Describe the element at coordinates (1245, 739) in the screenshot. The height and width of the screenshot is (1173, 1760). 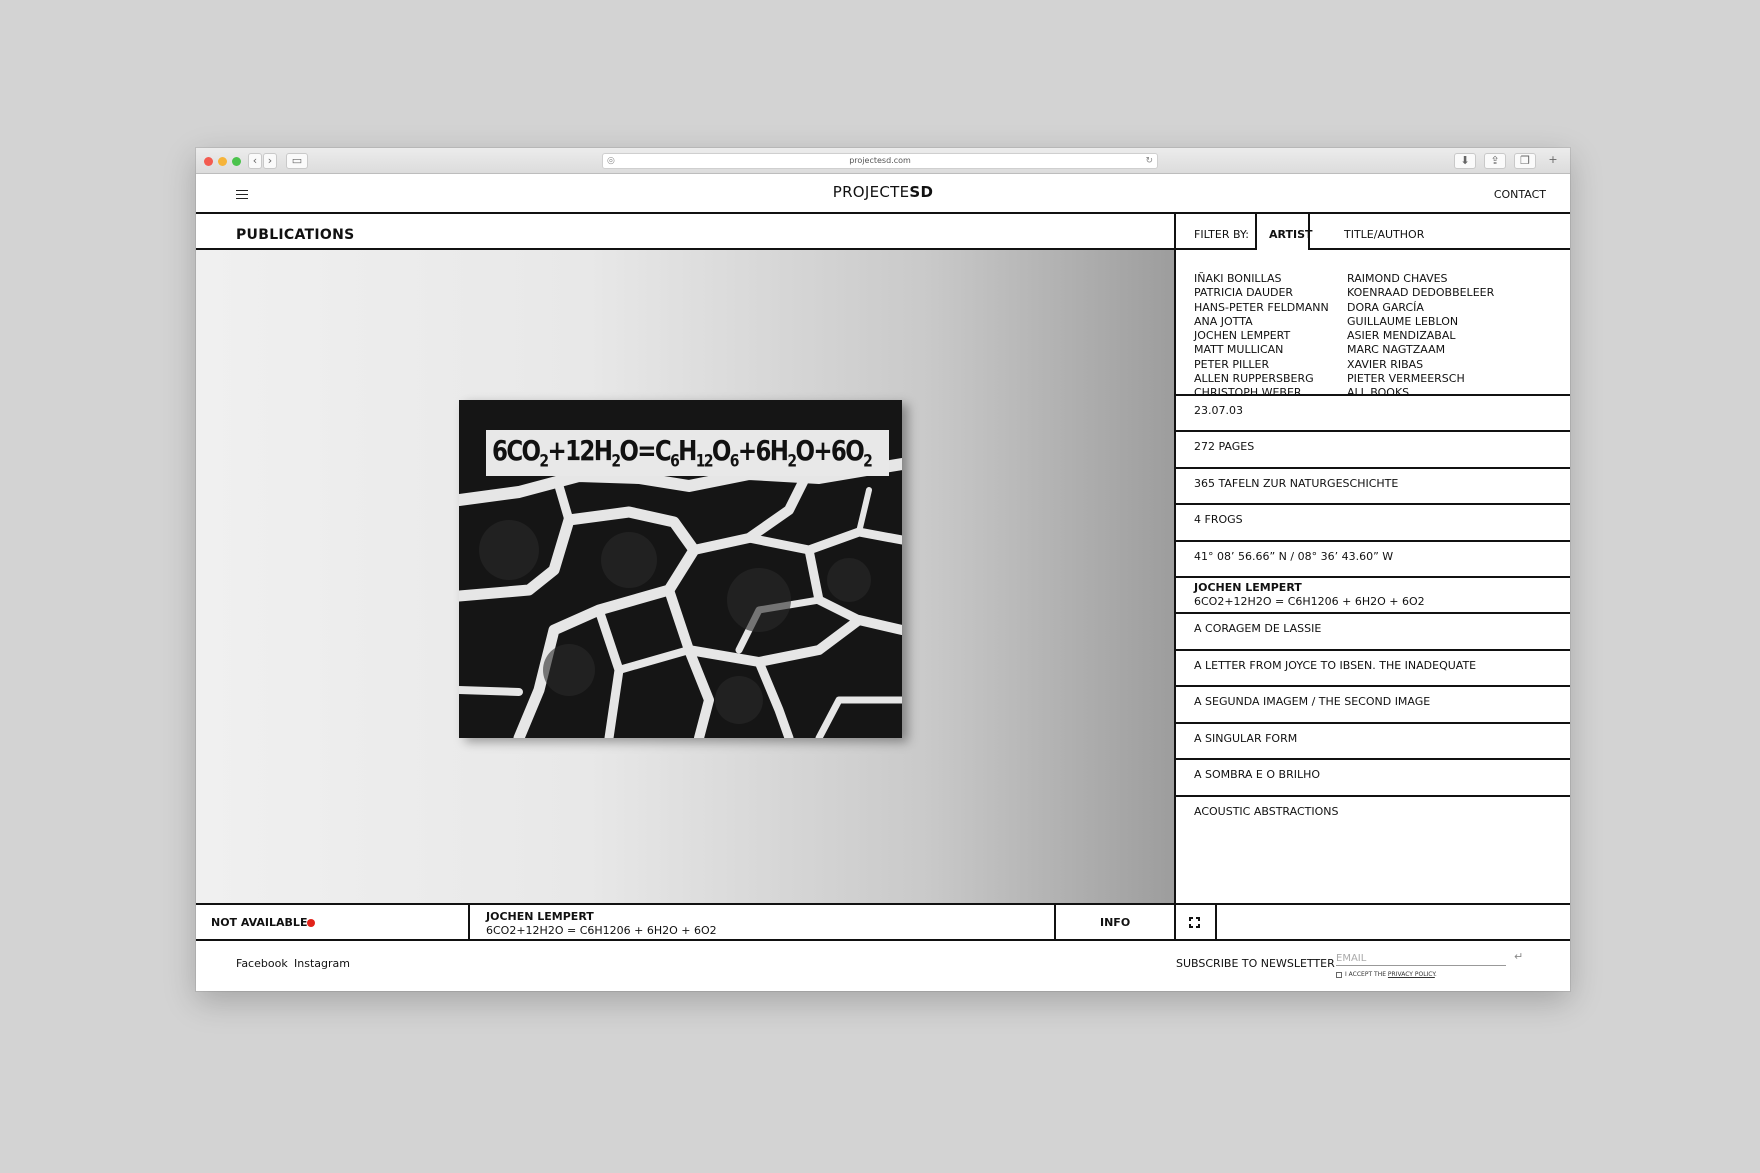
I see `list-item: A SINGULAR FORM` at that location.